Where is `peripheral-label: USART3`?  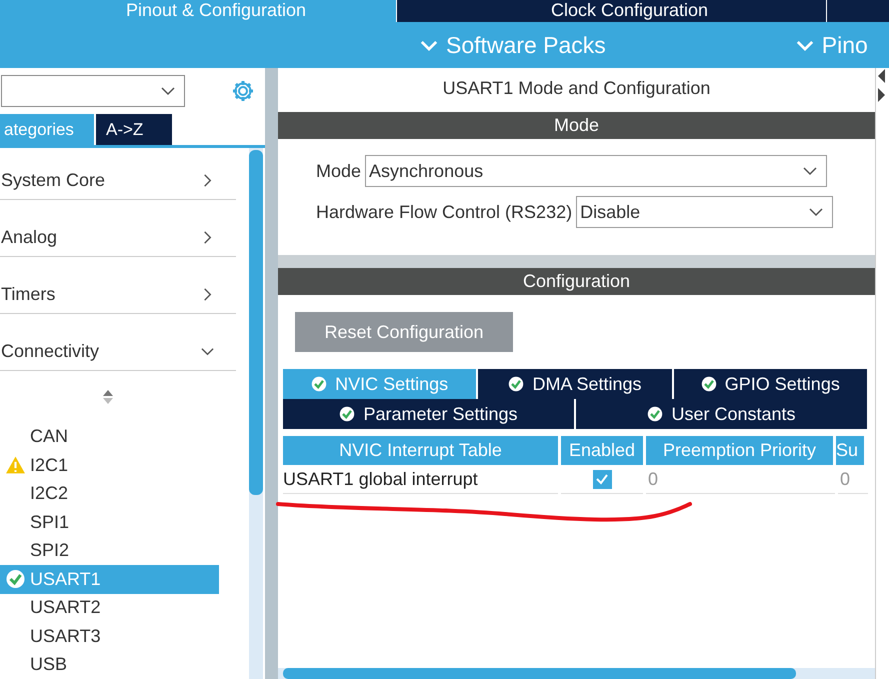
peripheral-label: USART3 is located at coordinates (65, 636).